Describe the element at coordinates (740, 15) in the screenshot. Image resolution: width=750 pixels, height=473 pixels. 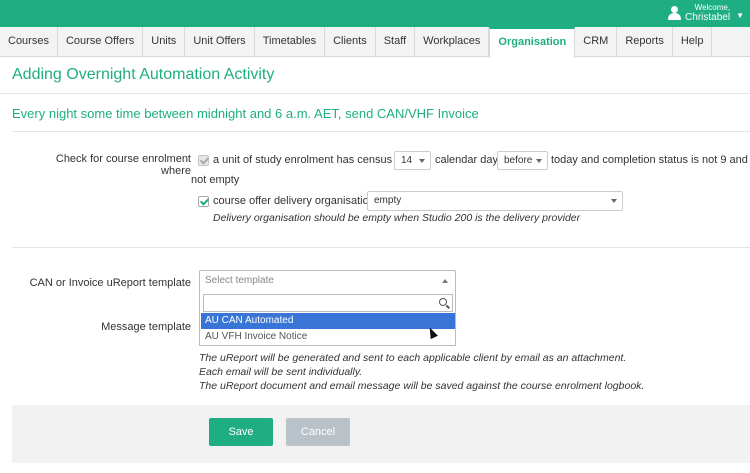
I see `chevron-down-icon: ▼` at that location.